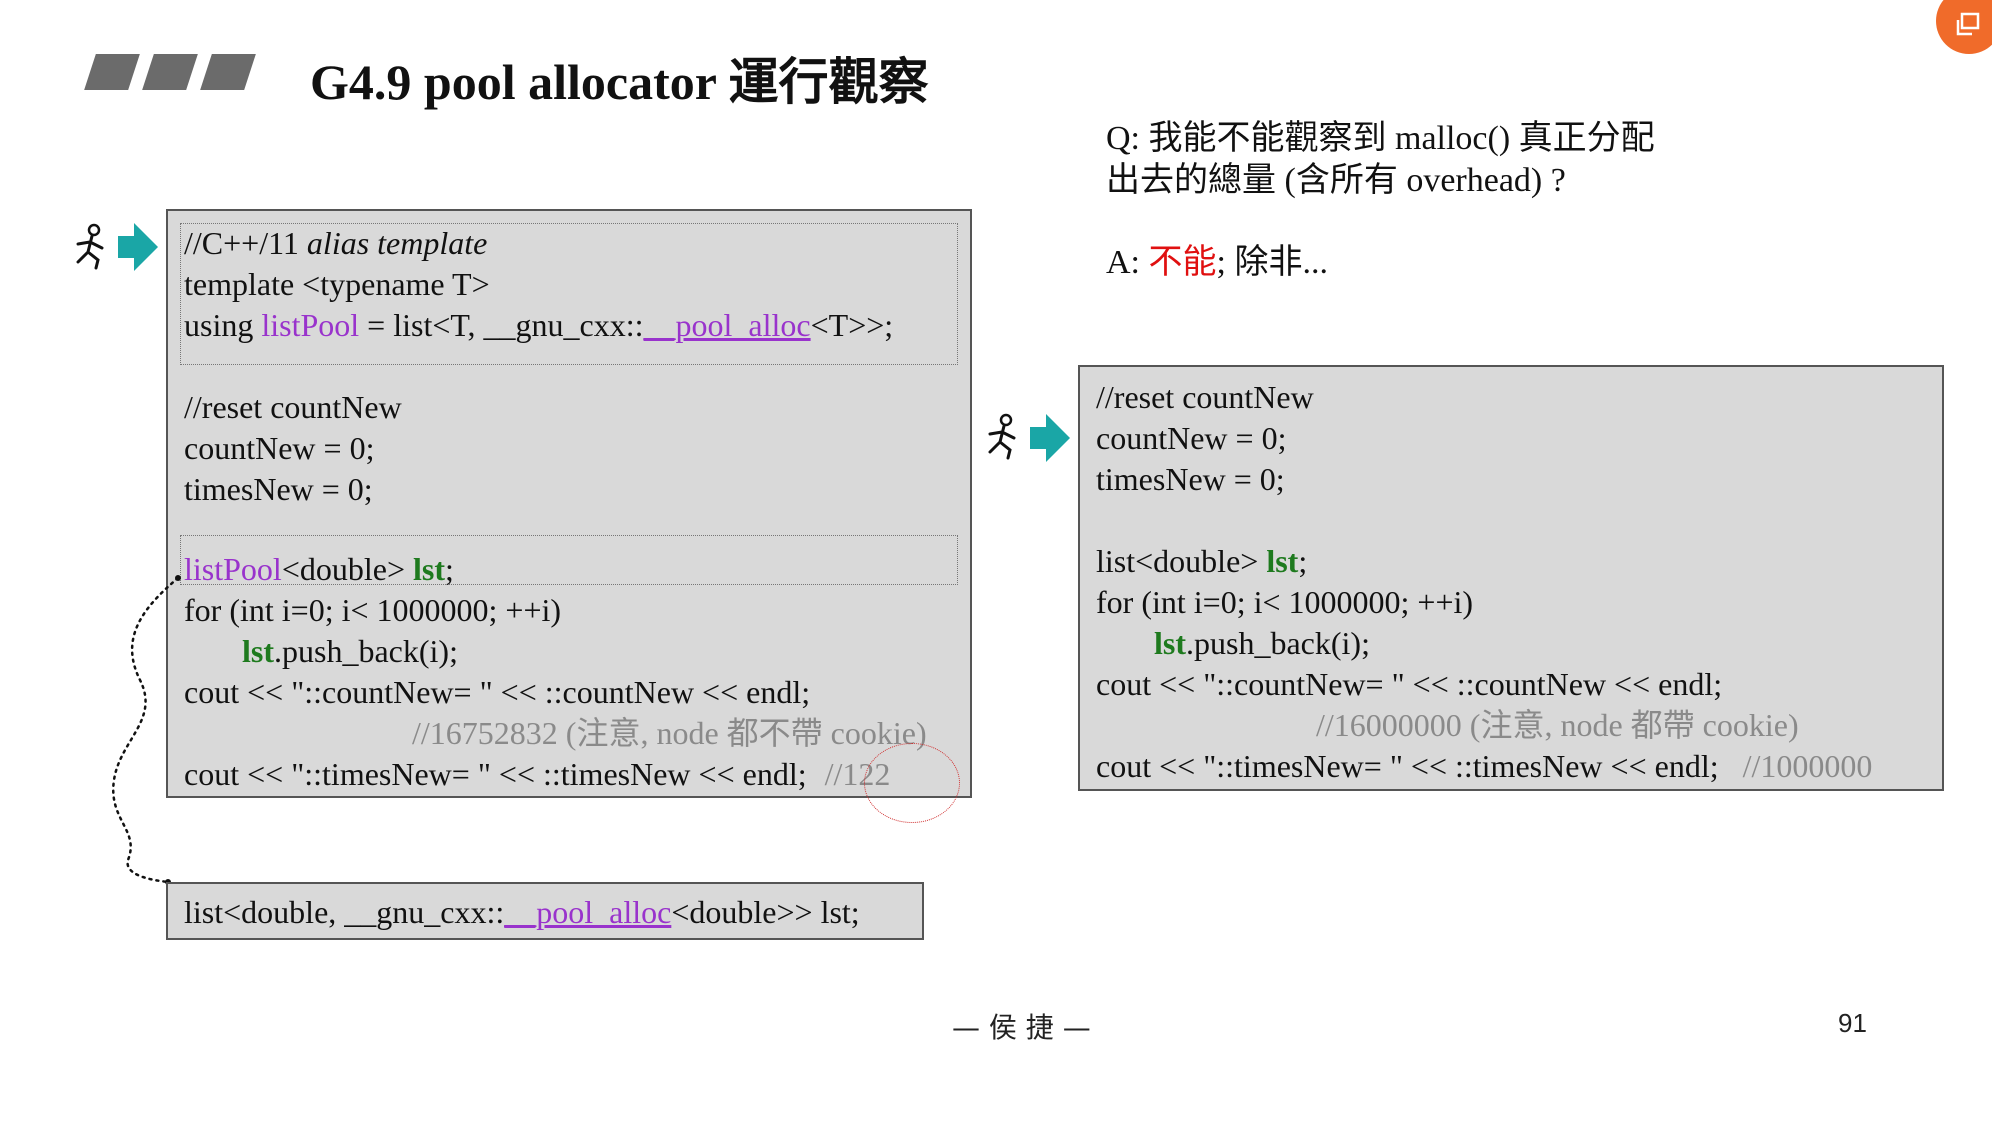 This screenshot has height=1134, width=1992. Describe the element at coordinates (1968, 24) in the screenshot. I see `share-icon` at that location.